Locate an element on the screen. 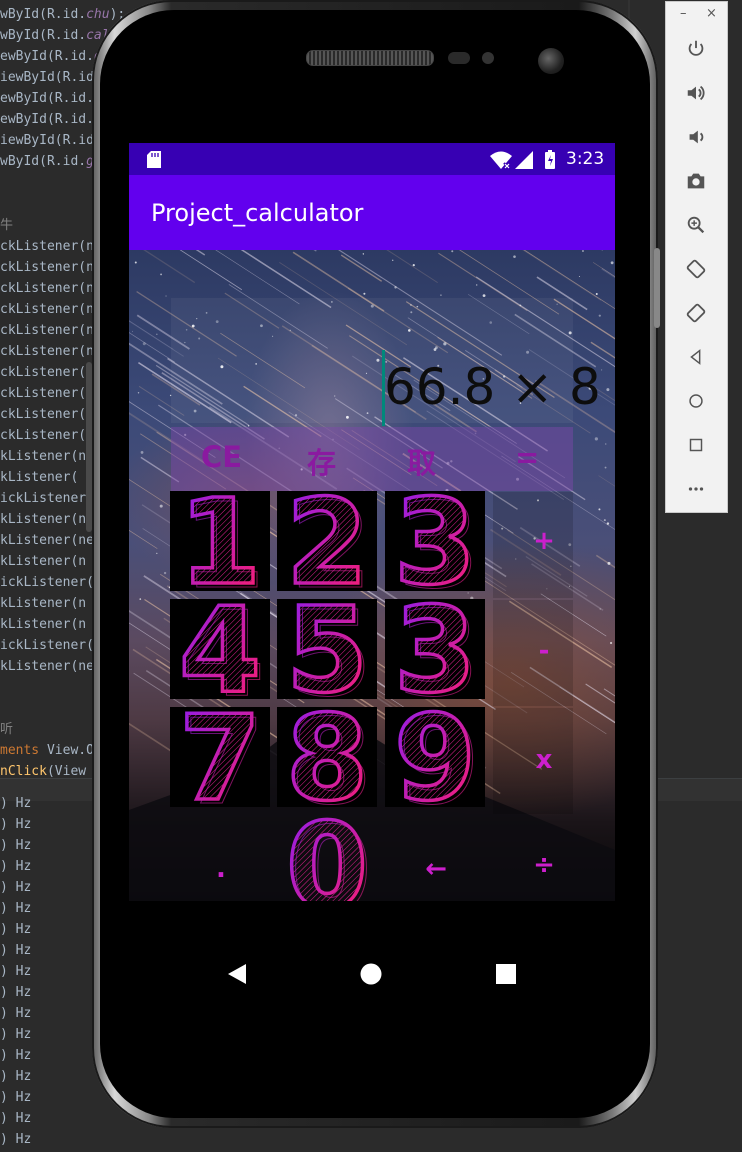 This screenshot has height=1152, width=742. memory-recall-button: 取 is located at coordinates (421, 461).